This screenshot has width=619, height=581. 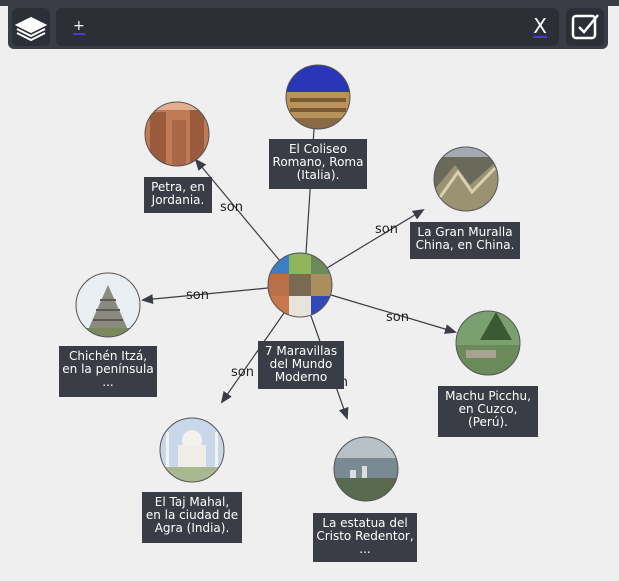 What do you see at coordinates (465, 240) in the screenshot?
I see `node-muralla-label: La Gran Muralla China, en China.` at bounding box center [465, 240].